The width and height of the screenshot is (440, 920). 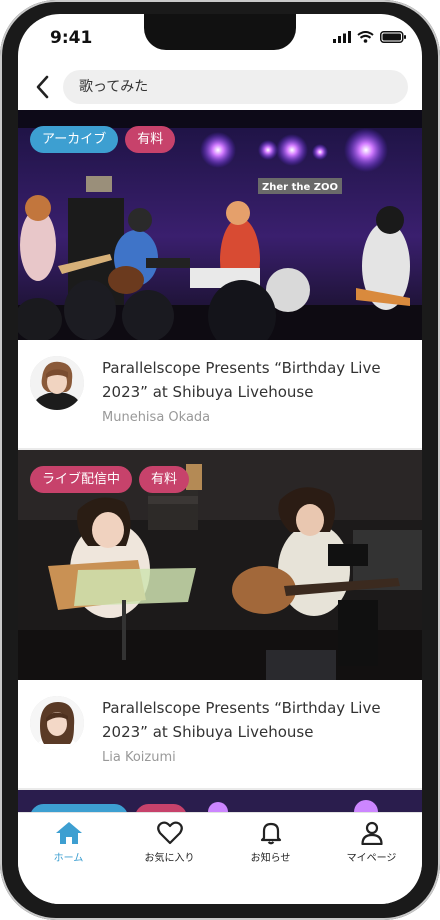 I want to click on tab-home: ホーム, so click(x=68, y=842).